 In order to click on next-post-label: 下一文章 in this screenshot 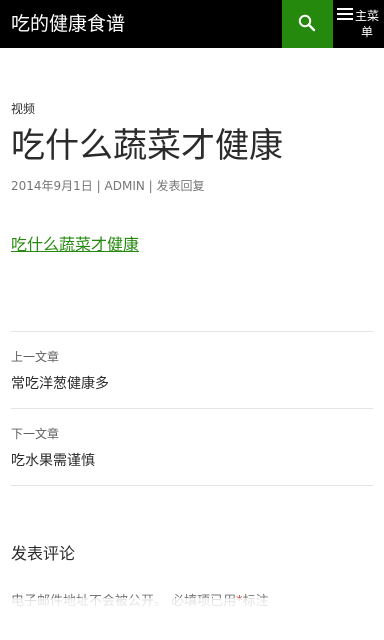, I will do `click(35, 434)`.